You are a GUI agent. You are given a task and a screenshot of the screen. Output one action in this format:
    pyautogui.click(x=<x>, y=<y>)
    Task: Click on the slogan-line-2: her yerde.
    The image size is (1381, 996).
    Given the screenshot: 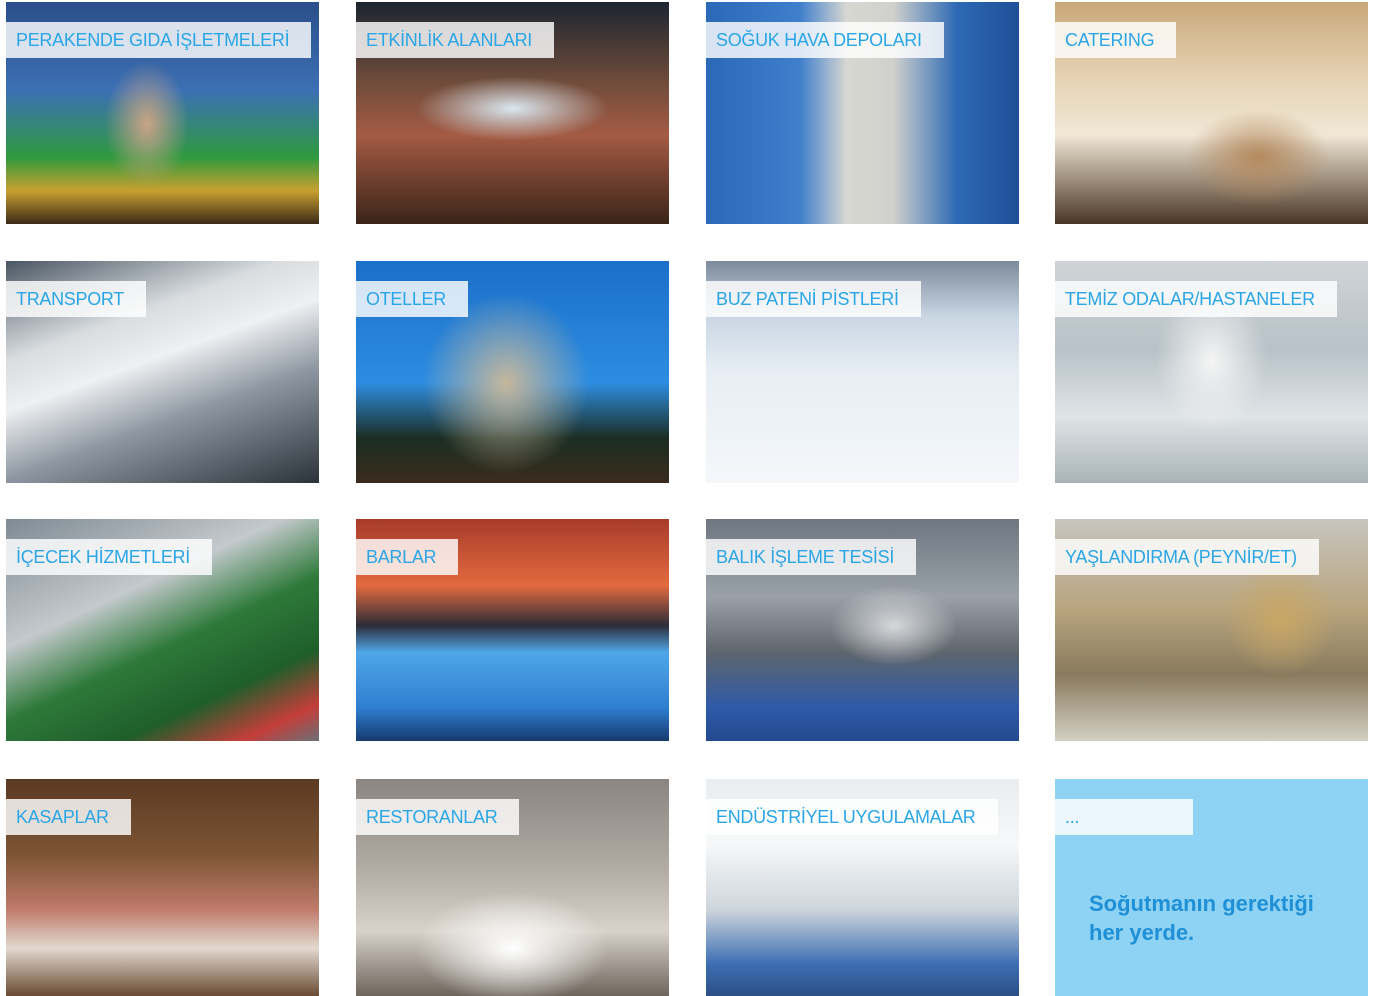 What is the action you would take?
    pyautogui.click(x=1142, y=932)
    